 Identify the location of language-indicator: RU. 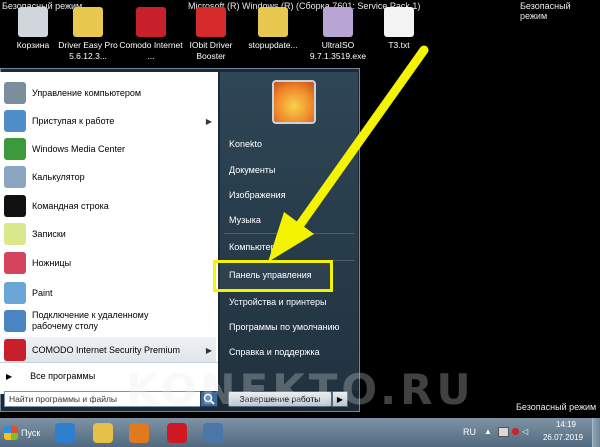
(469, 432).